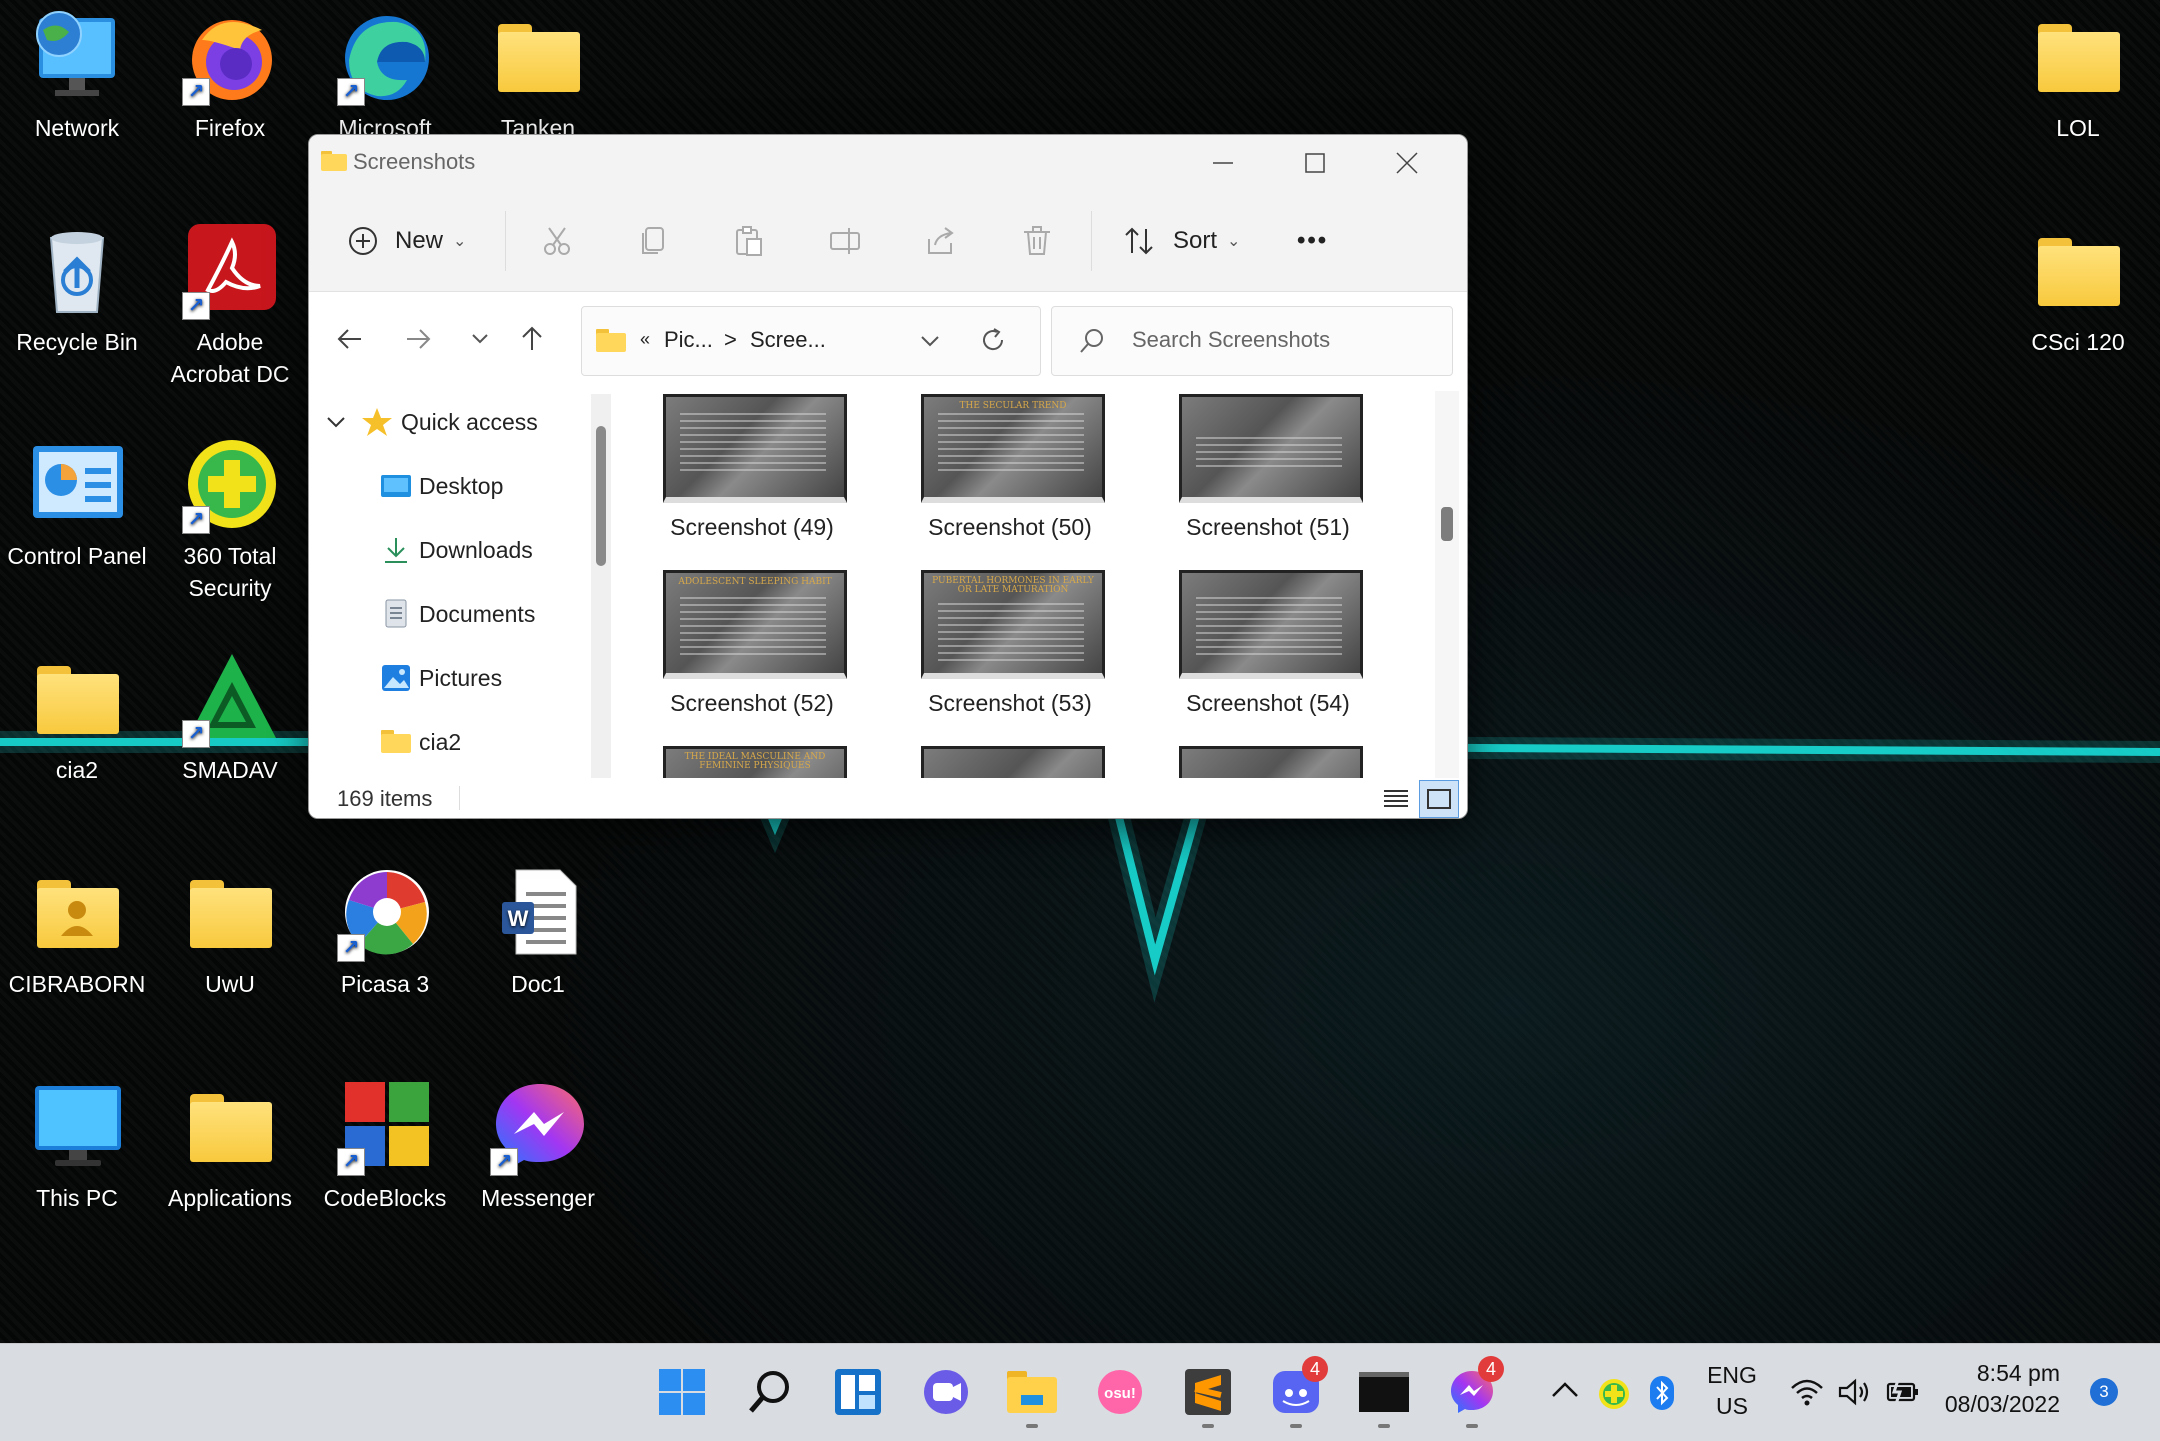 This screenshot has width=2160, height=1441. Describe the element at coordinates (196, 92) in the screenshot. I see `shortcut-arrow-icon: ↗` at that location.